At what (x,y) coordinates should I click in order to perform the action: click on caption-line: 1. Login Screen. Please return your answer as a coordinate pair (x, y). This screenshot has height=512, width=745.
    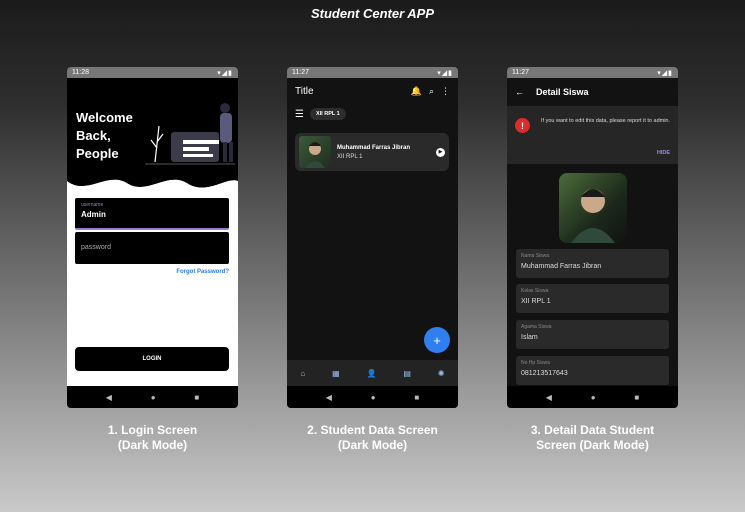
    Looking at the image, I should click on (152, 430).